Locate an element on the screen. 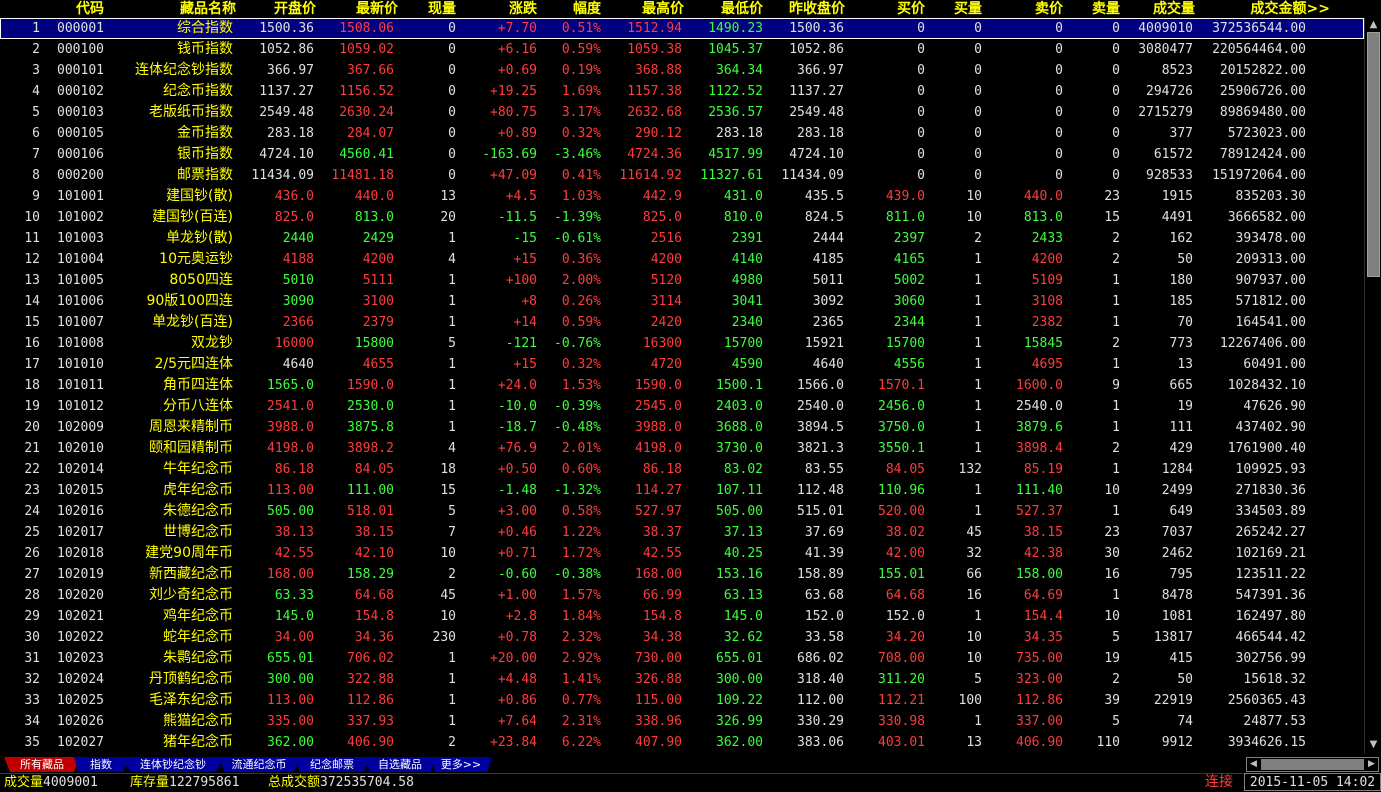 This screenshot has width=1381, height=792. scroll-thumb is located at coordinates (1373, 154).